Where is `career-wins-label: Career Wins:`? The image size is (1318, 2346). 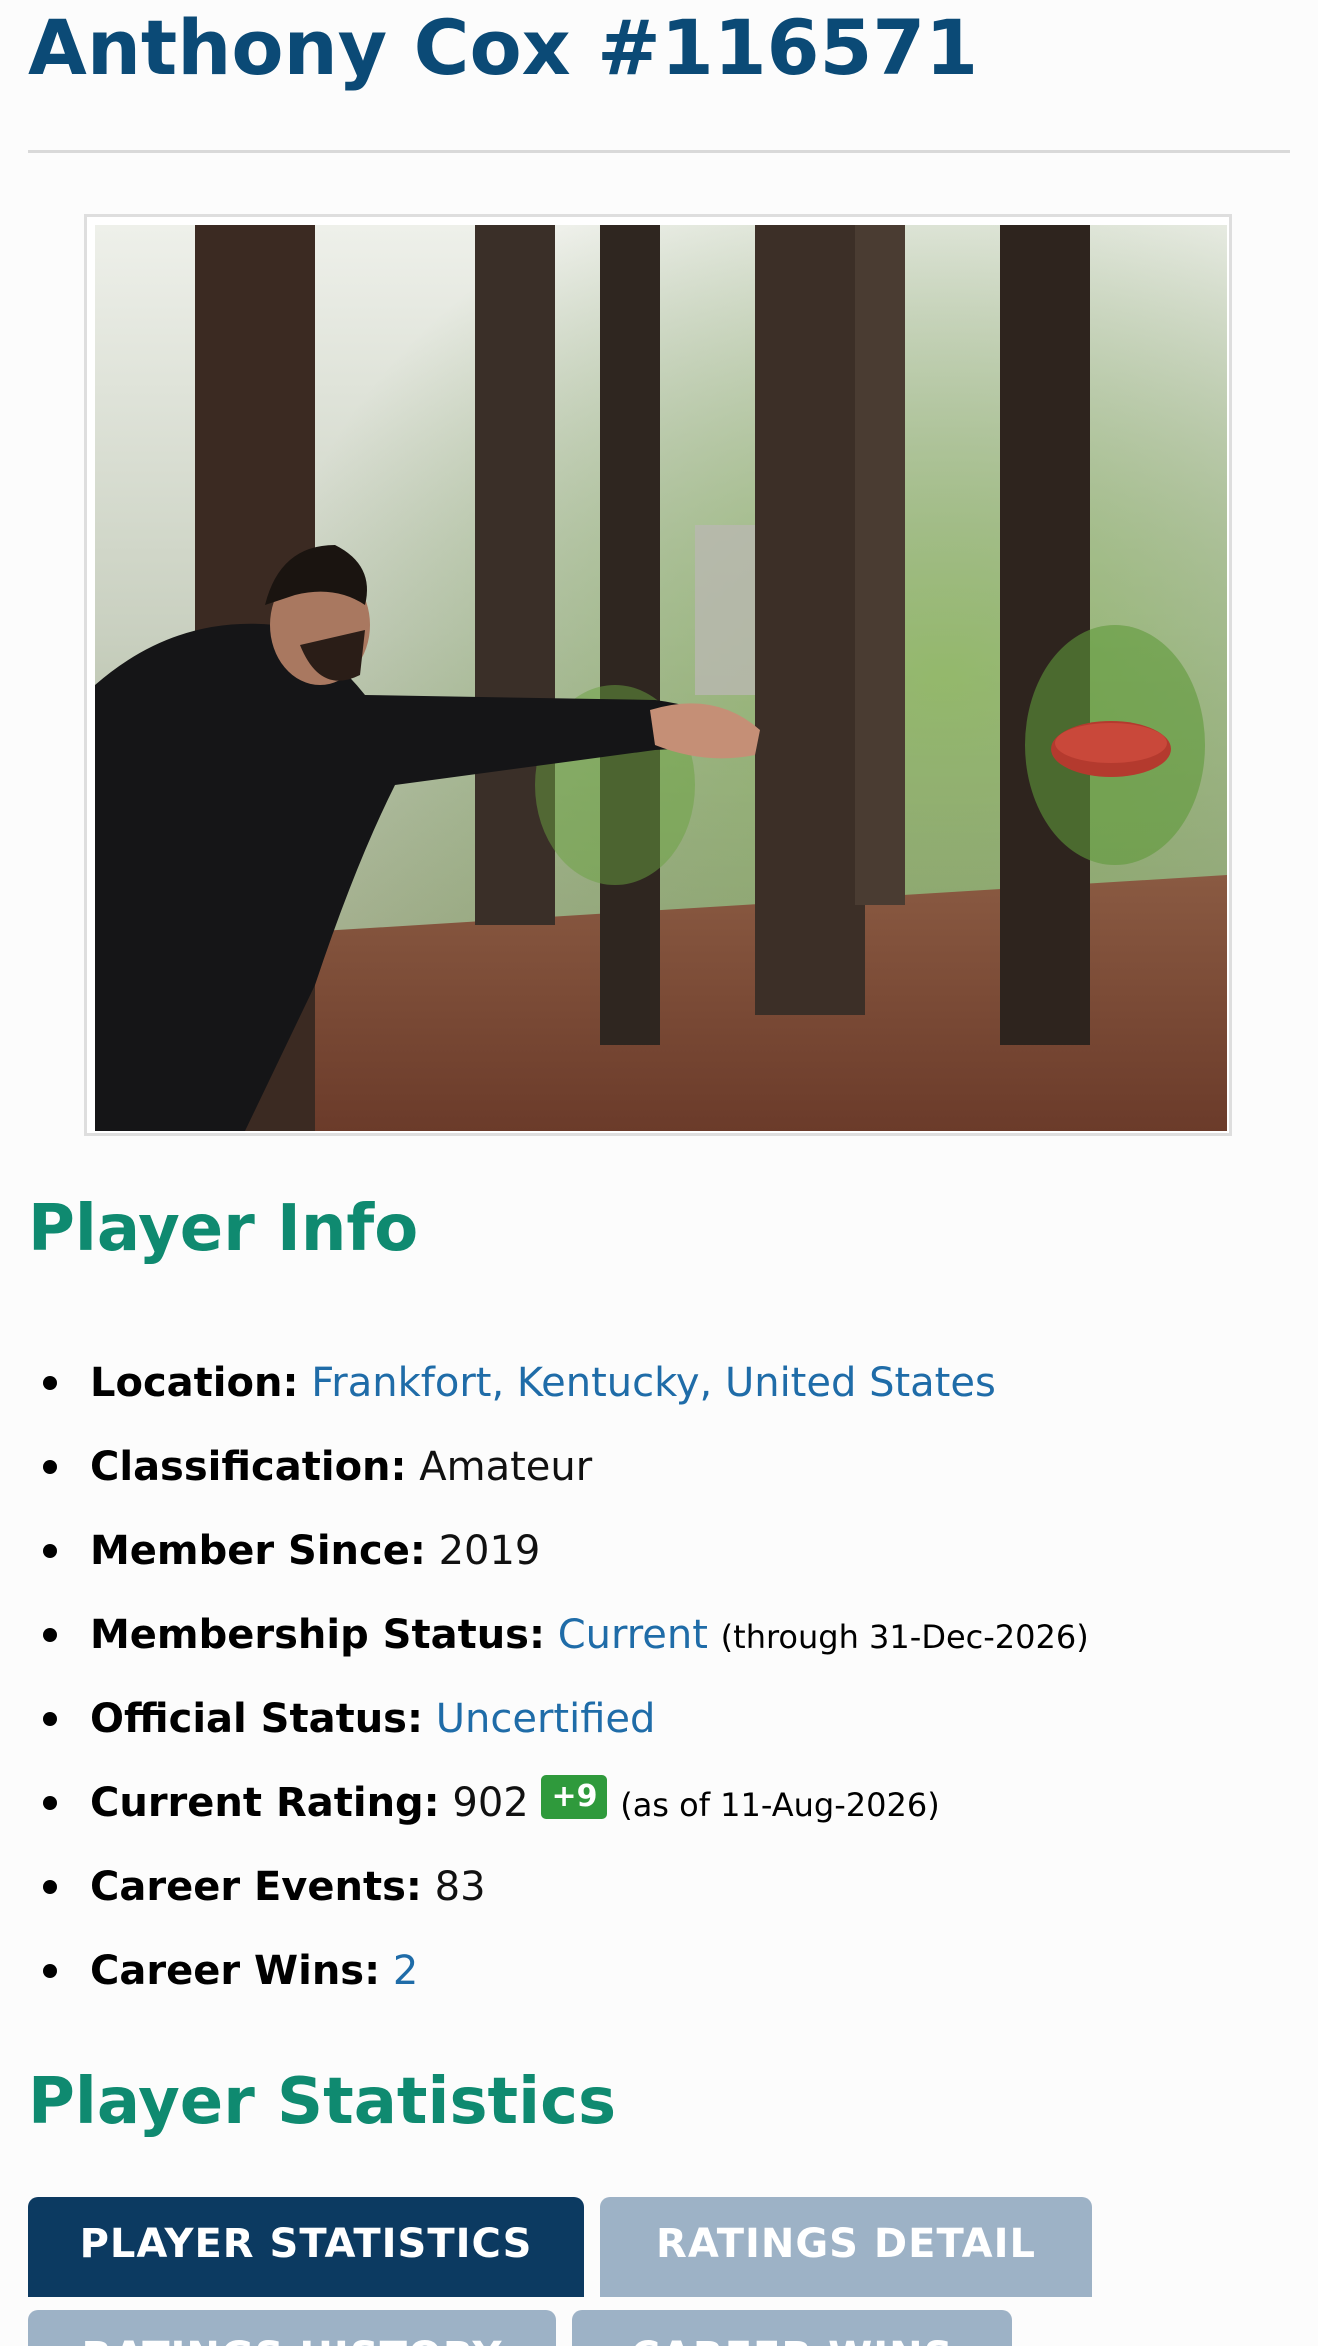 career-wins-label: Career Wins: is located at coordinates (235, 1971).